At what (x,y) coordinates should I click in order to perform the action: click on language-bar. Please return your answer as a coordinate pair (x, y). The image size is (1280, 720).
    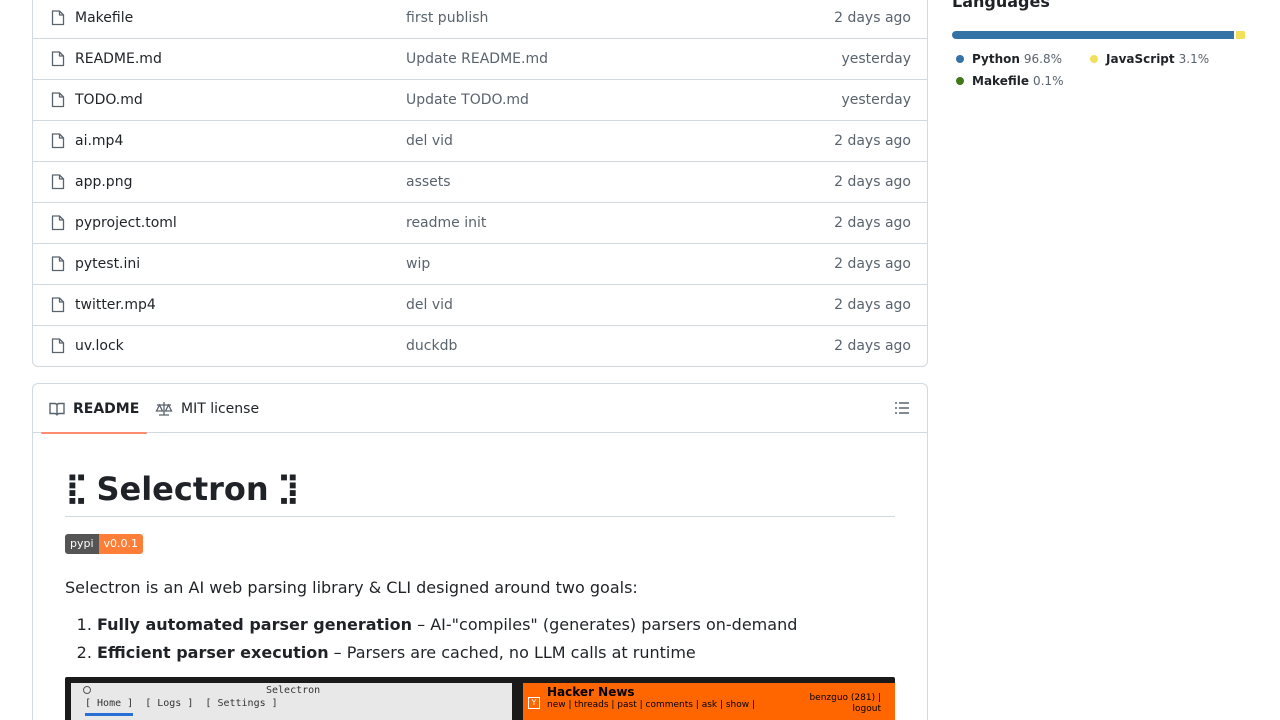
    Looking at the image, I should click on (1099, 35).